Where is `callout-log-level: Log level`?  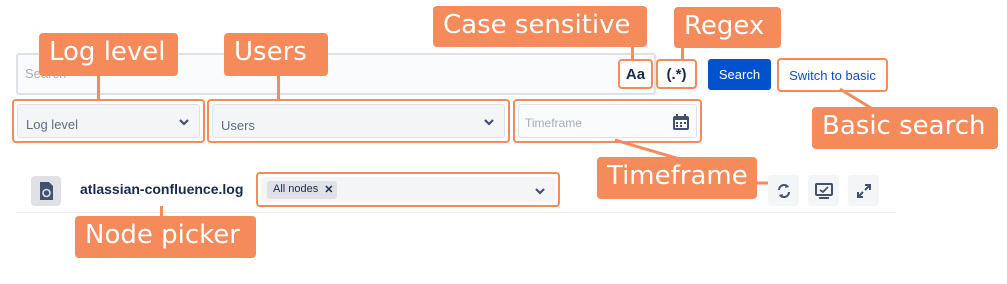 callout-log-level: Log level is located at coordinates (108, 54).